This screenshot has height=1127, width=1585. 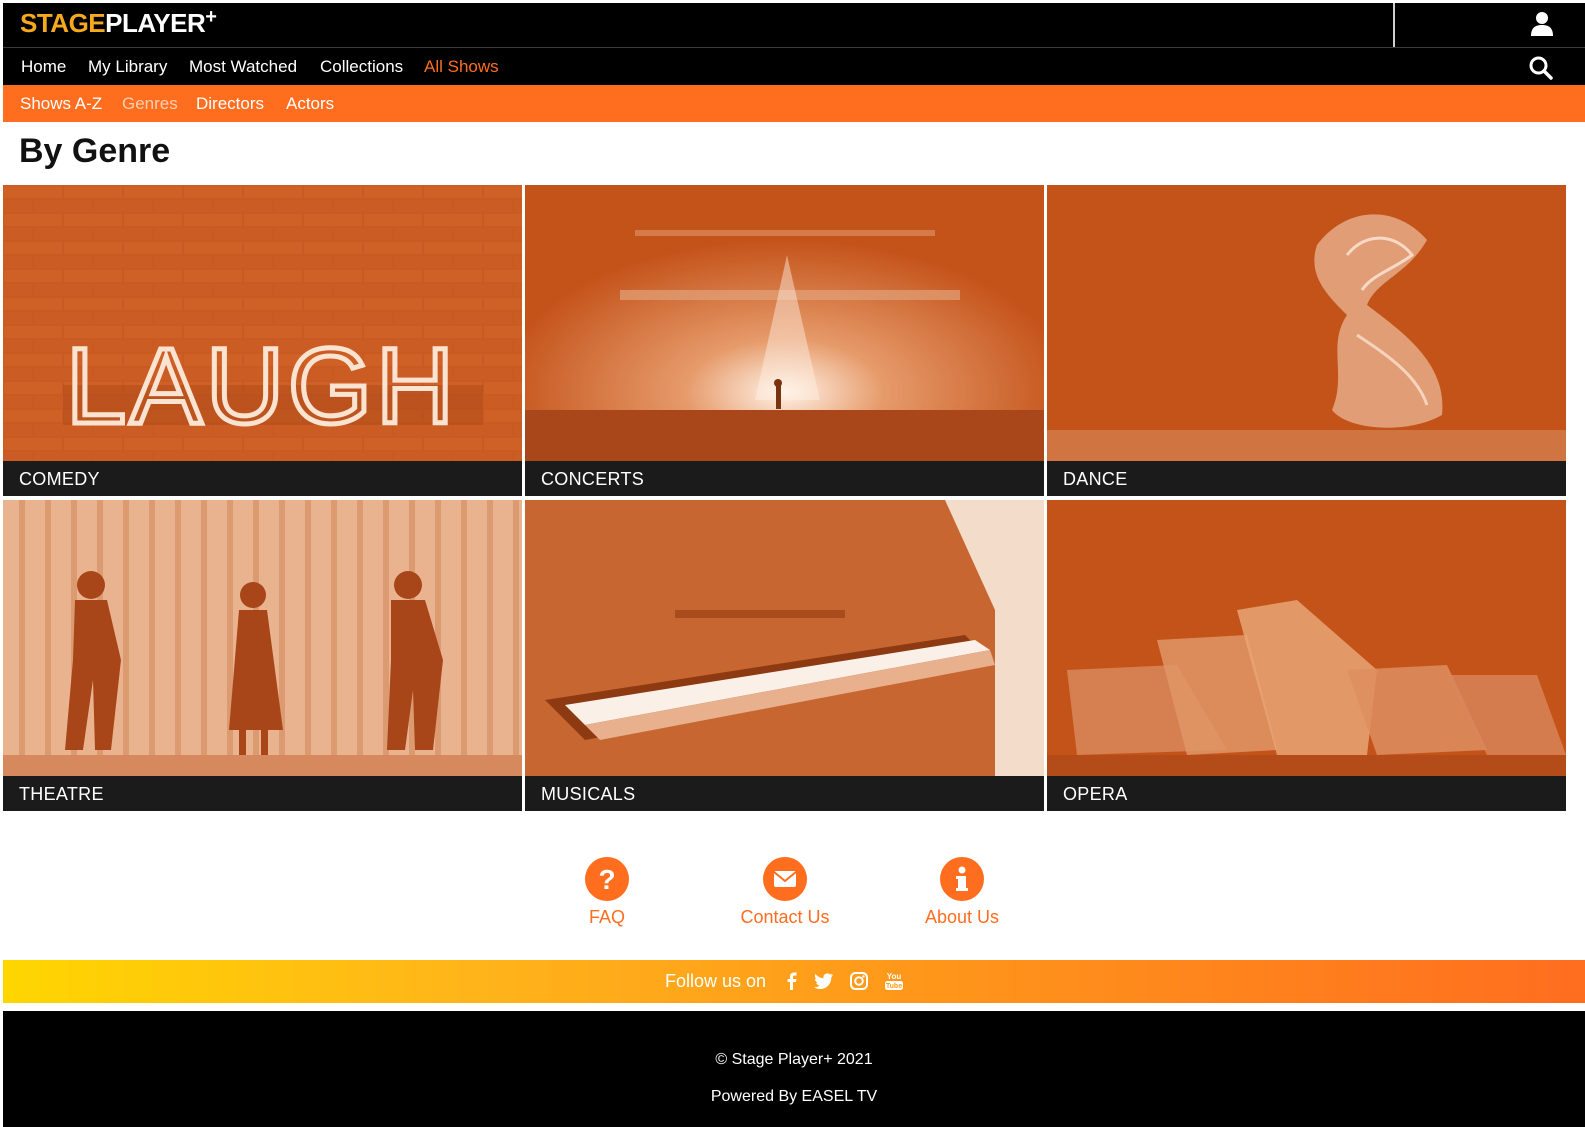 I want to click on genre-tile-theatre: THEATRE, so click(x=262, y=655).